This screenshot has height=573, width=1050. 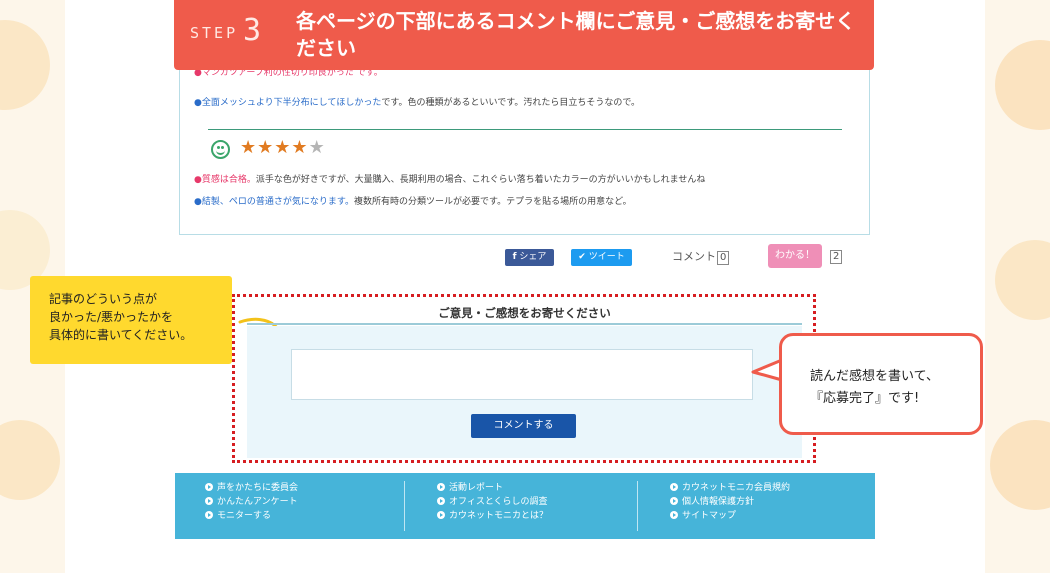 I want to click on review-line-1-rest: です。色の種類があるといいです。汚れたら目立ちそうなので。, so click(x=510, y=103).